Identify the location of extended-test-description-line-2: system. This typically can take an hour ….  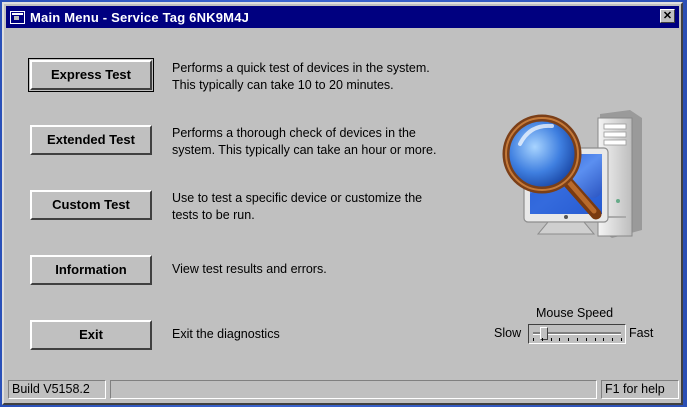
(304, 150).